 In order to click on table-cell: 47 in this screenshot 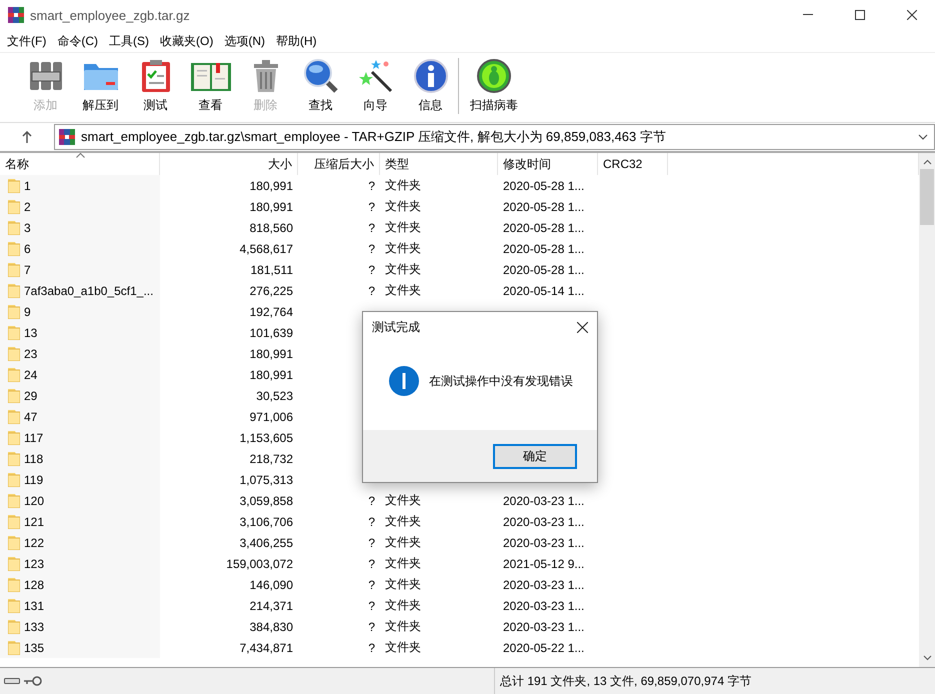, I will do `click(80, 416)`.